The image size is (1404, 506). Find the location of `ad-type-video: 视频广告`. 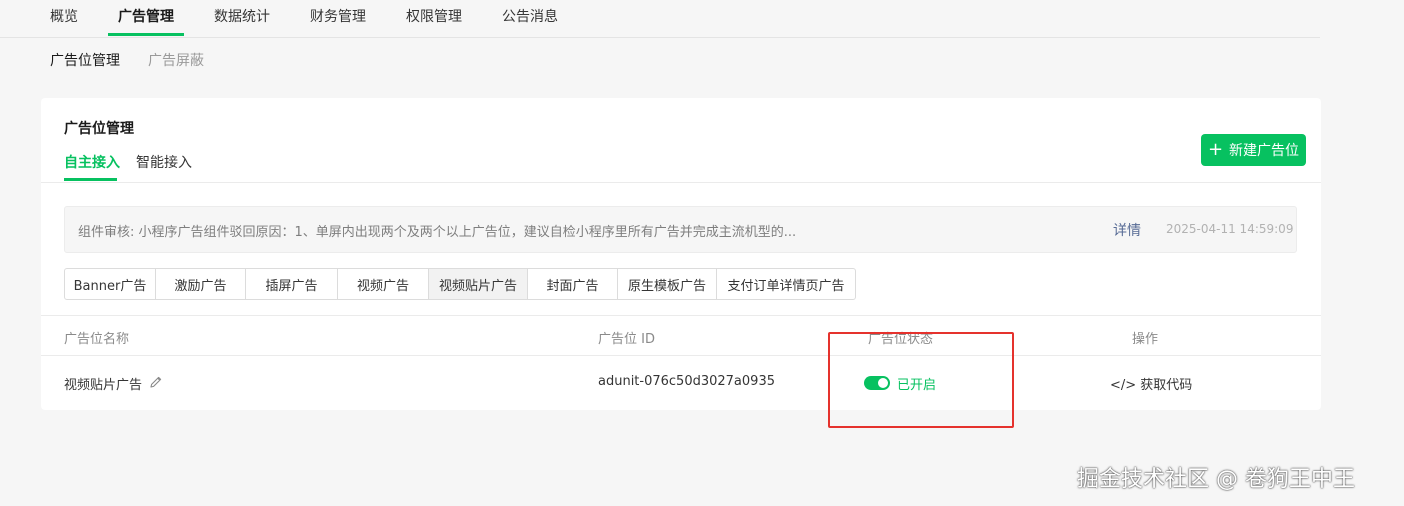

ad-type-video: 视频广告 is located at coordinates (383, 284).